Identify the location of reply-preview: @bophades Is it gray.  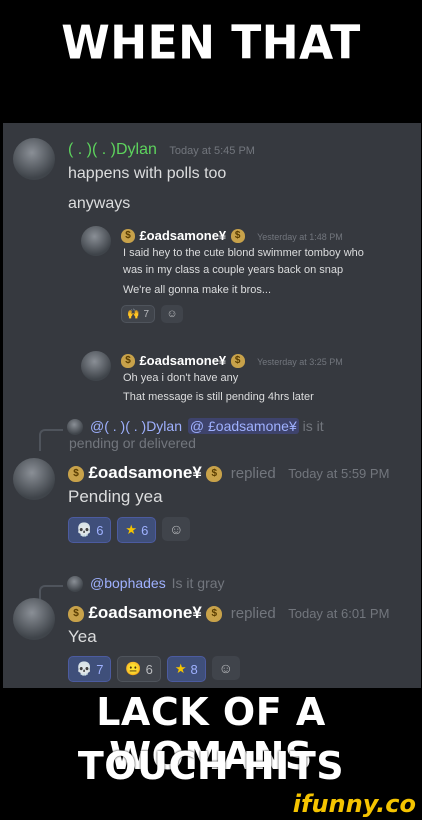
(156, 583).